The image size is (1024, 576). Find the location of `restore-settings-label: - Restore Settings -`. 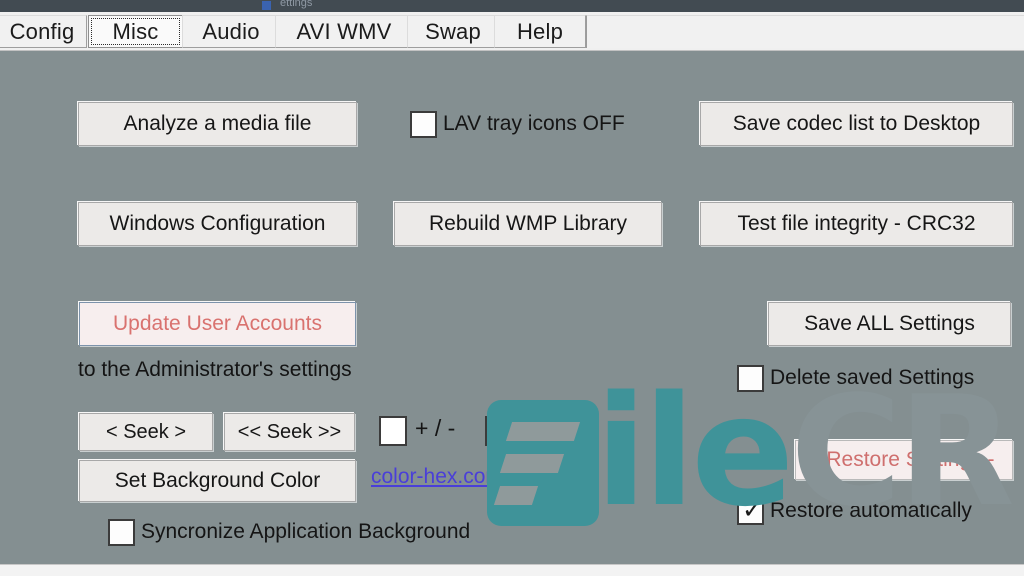

restore-settings-label: - Restore Settings - is located at coordinates (904, 459).